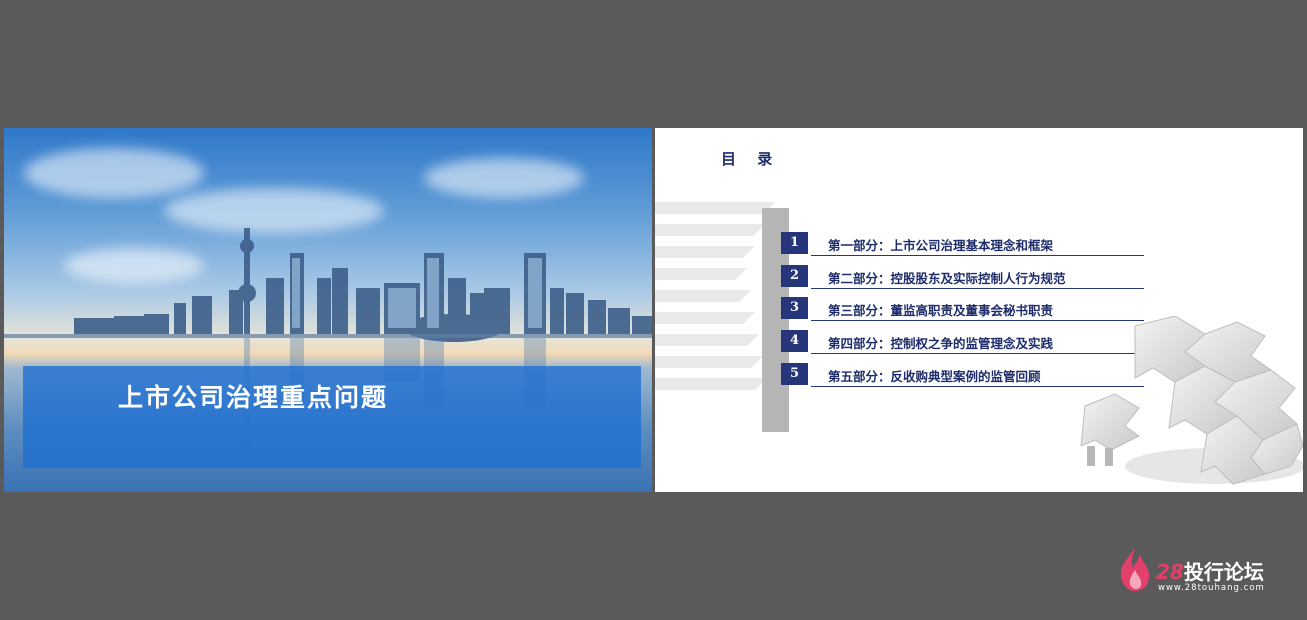  Describe the element at coordinates (794, 341) in the screenshot. I see `toc-item-number: 4` at that location.